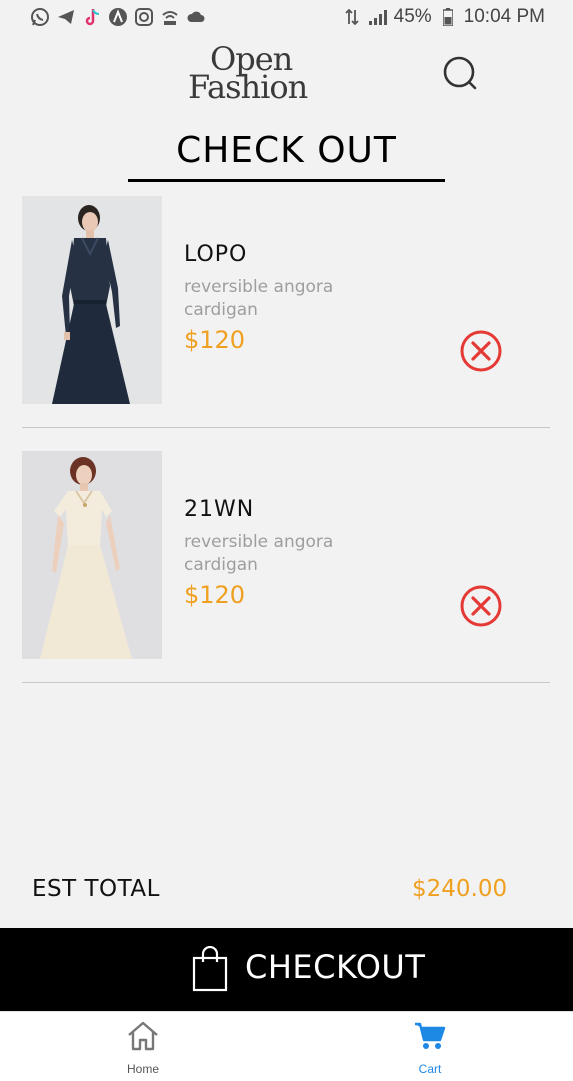 Image resolution: width=573 pixels, height=1081 pixels. I want to click on nav-cart: Cart, so click(430, 1046).